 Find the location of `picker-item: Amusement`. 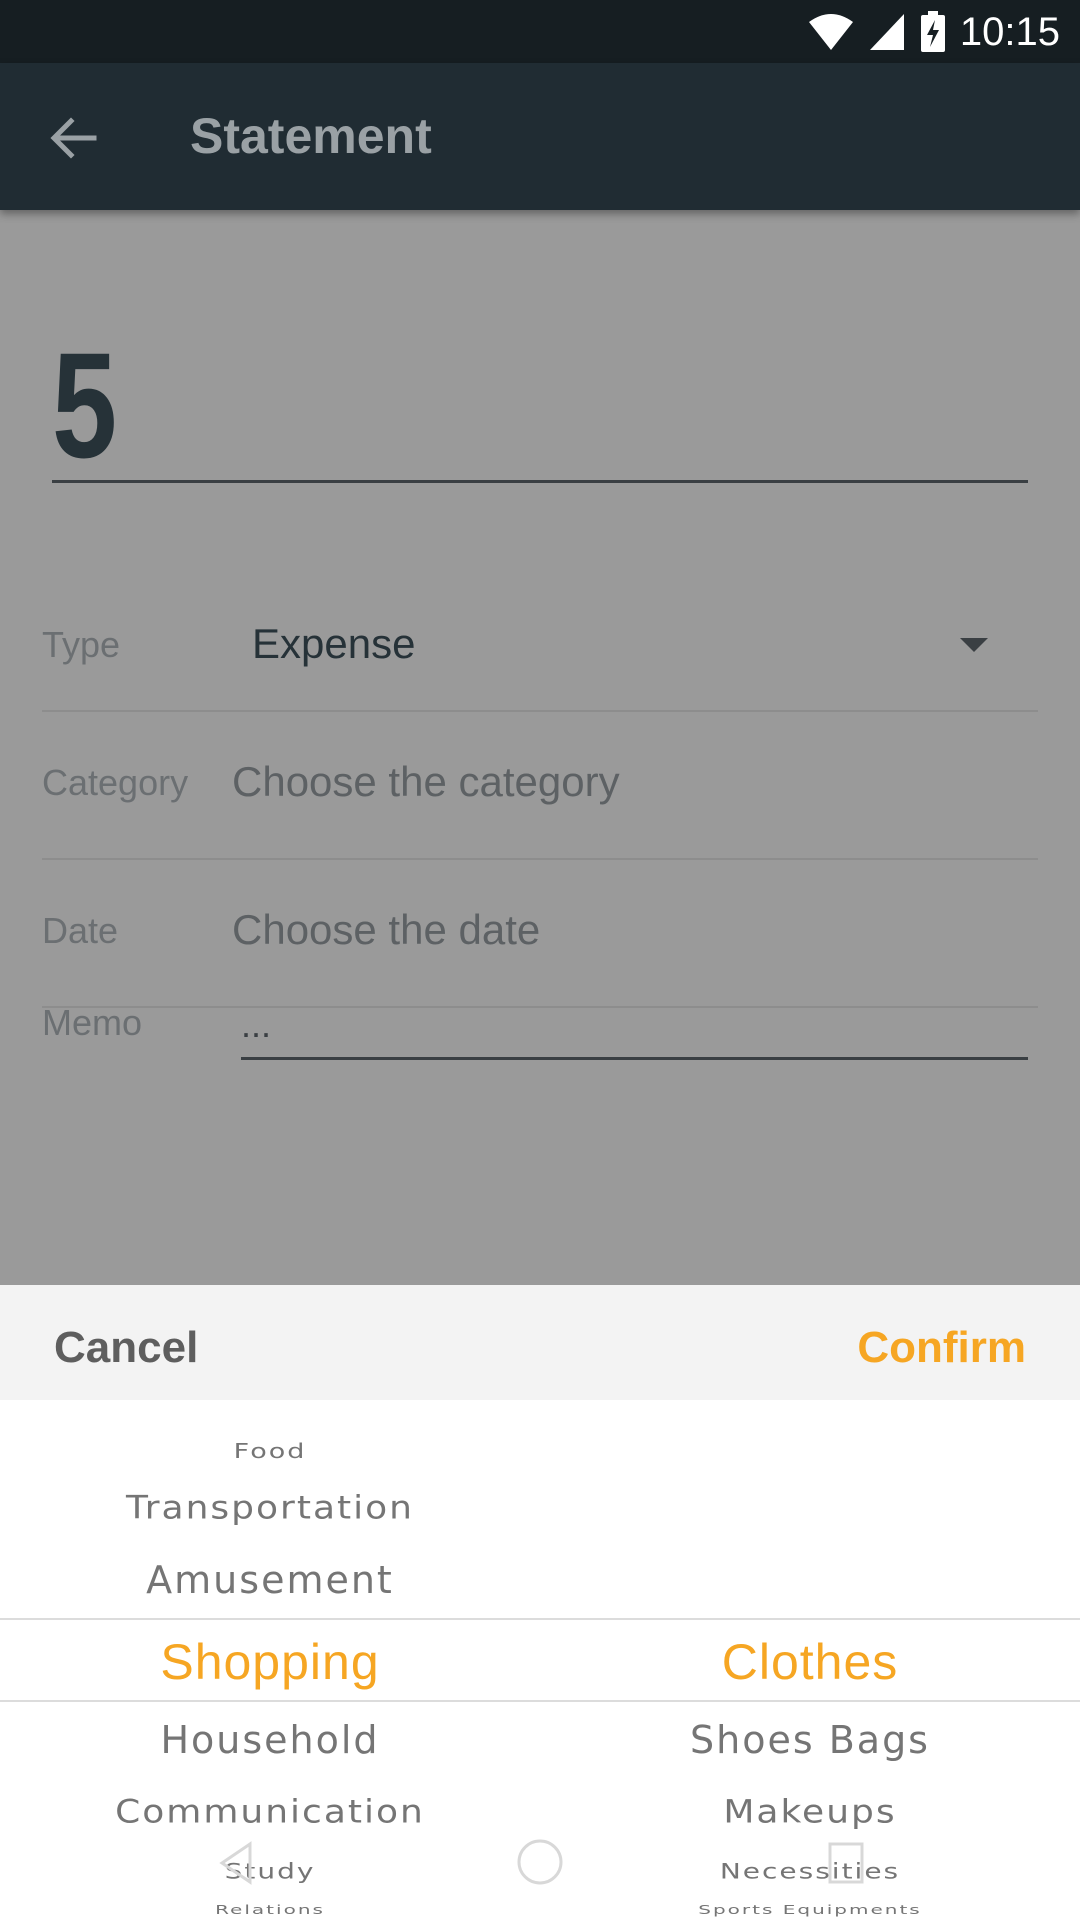

picker-item: Amusement is located at coordinates (270, 1580).